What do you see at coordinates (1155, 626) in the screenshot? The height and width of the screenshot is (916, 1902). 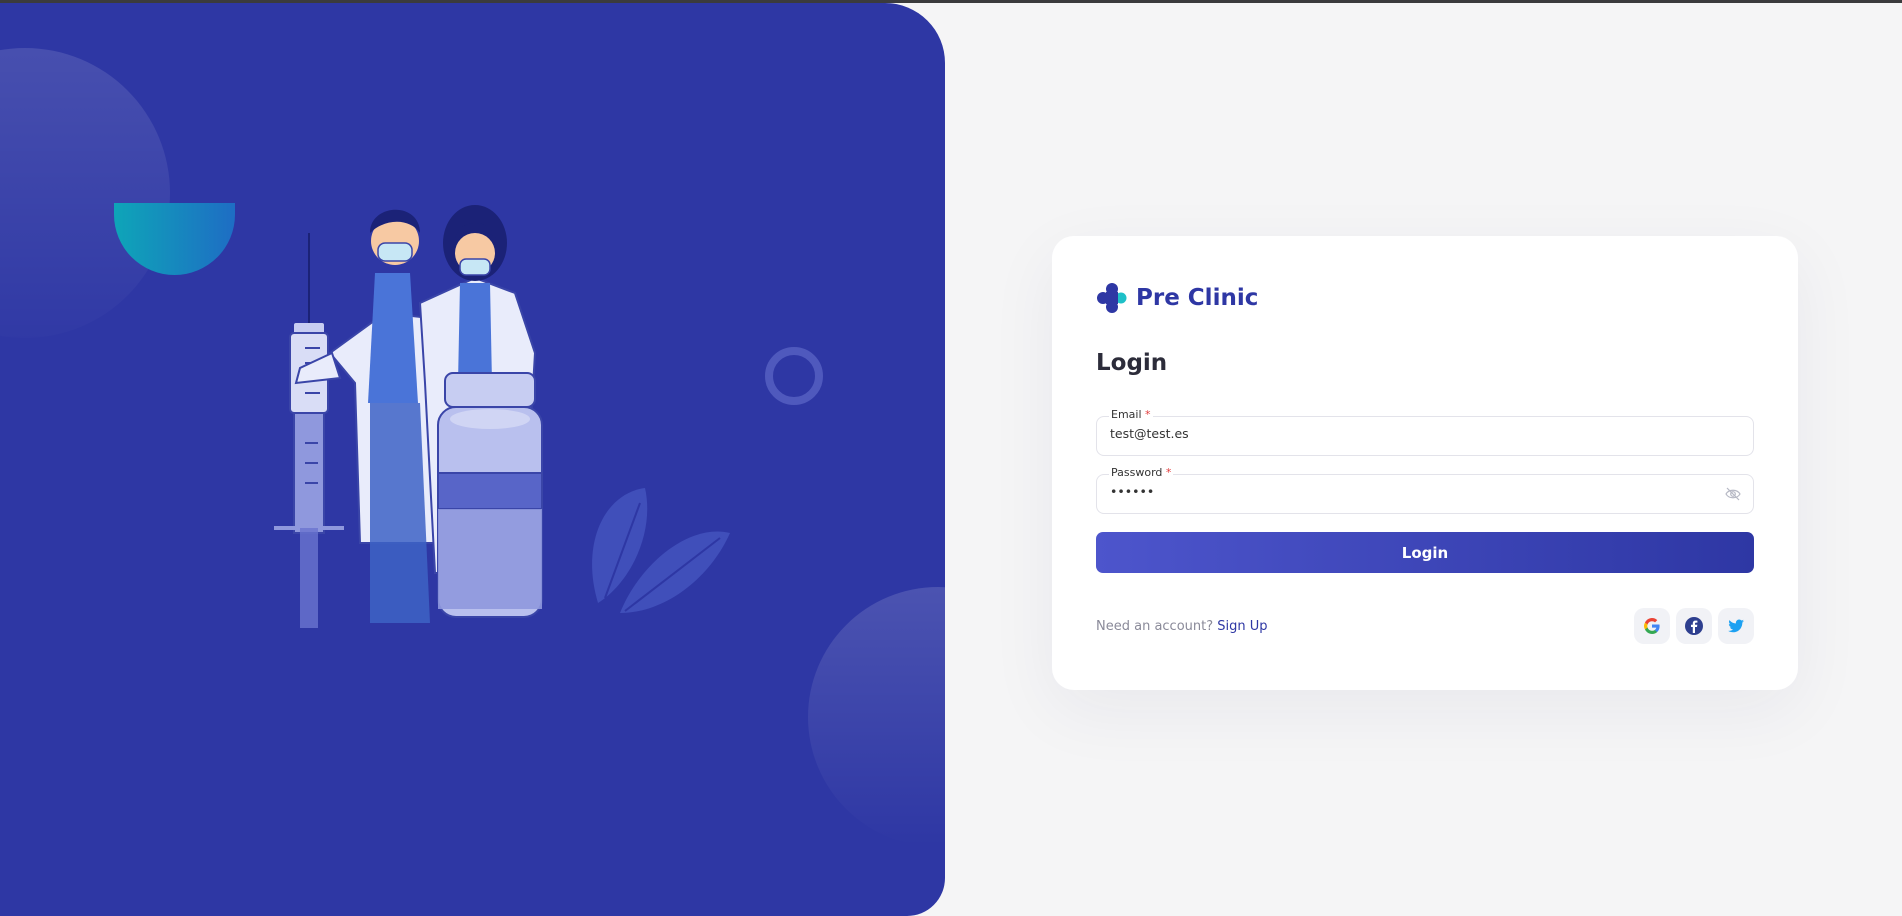 I see `signup-prompt: Need an account?` at bounding box center [1155, 626].